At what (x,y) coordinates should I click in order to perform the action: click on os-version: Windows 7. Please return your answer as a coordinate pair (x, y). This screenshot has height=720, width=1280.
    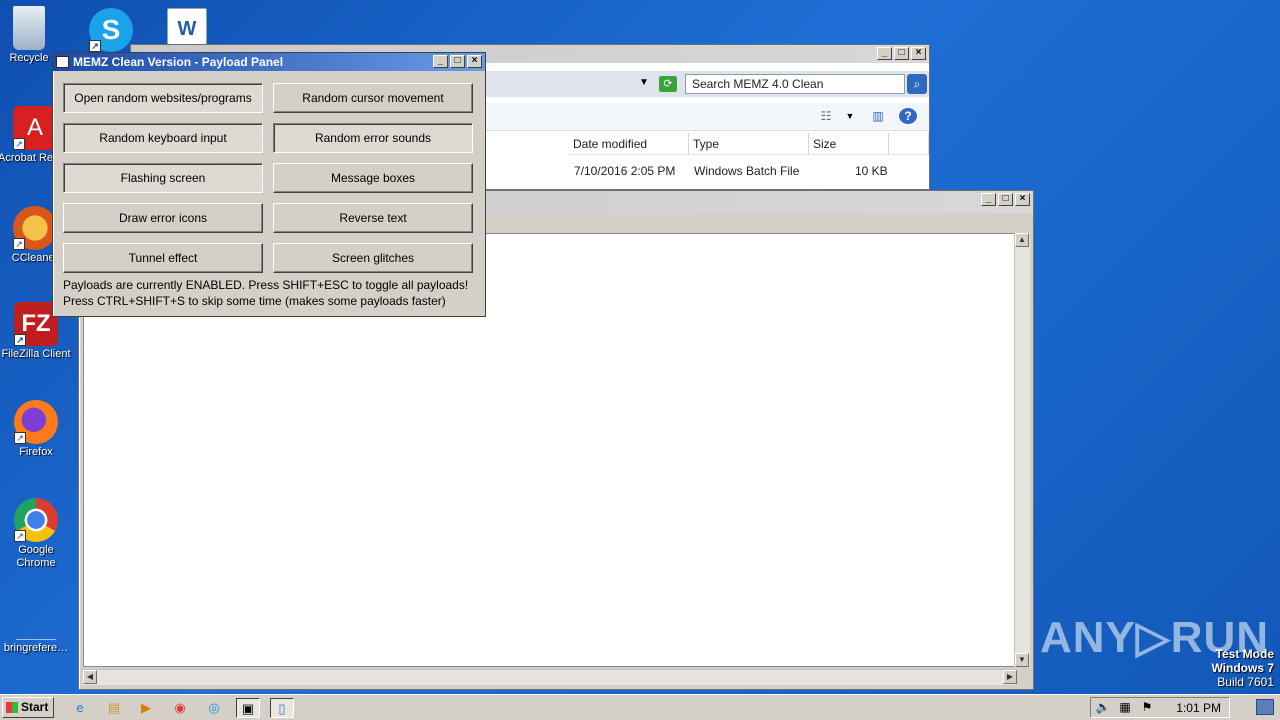
    Looking at the image, I should click on (1242, 668).